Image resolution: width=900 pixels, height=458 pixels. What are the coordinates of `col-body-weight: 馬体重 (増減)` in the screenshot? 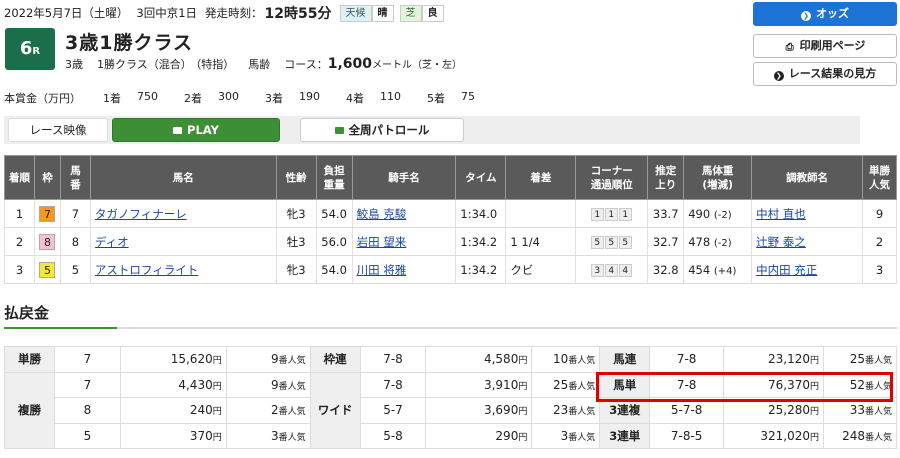 It's located at (718, 177).